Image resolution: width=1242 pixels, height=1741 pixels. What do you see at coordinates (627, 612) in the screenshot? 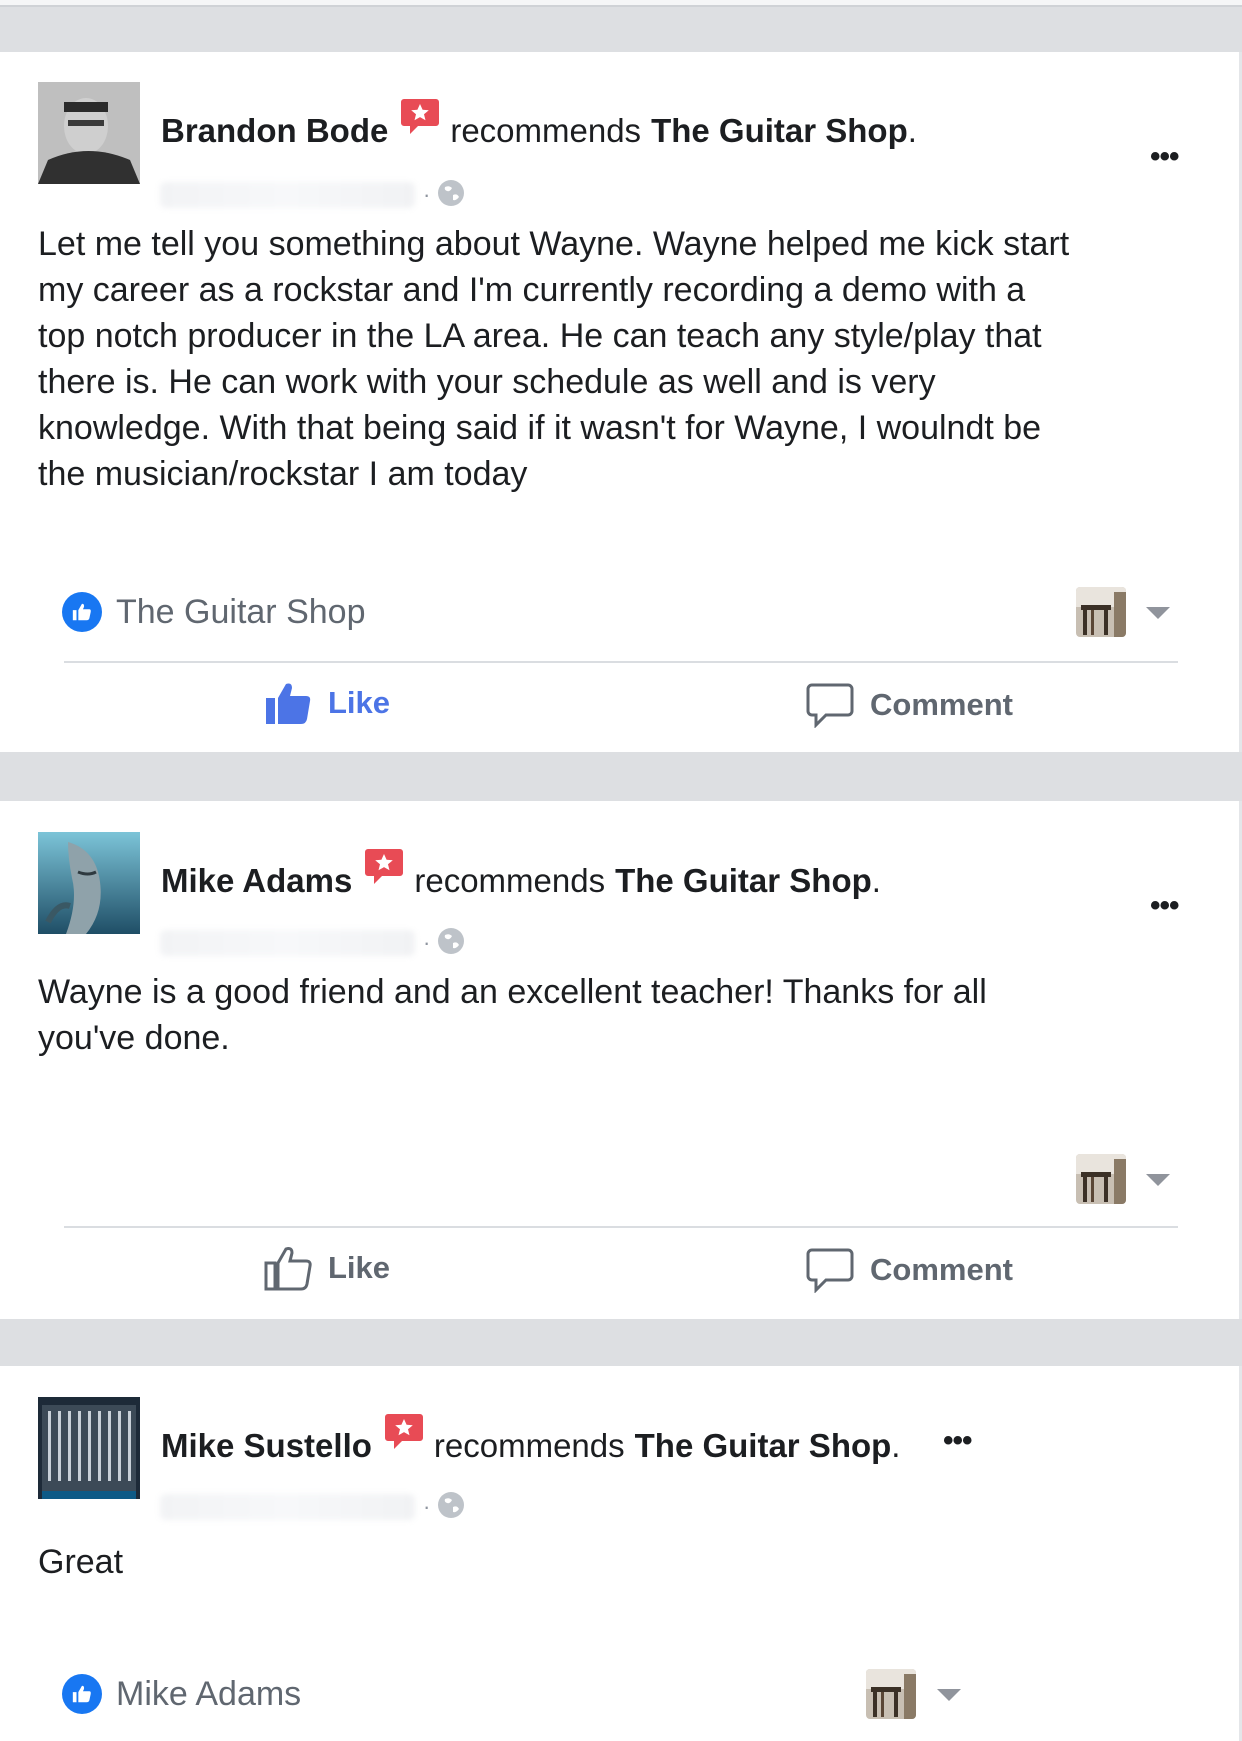
I see `reactions-row: The Guitar Shop` at bounding box center [627, 612].